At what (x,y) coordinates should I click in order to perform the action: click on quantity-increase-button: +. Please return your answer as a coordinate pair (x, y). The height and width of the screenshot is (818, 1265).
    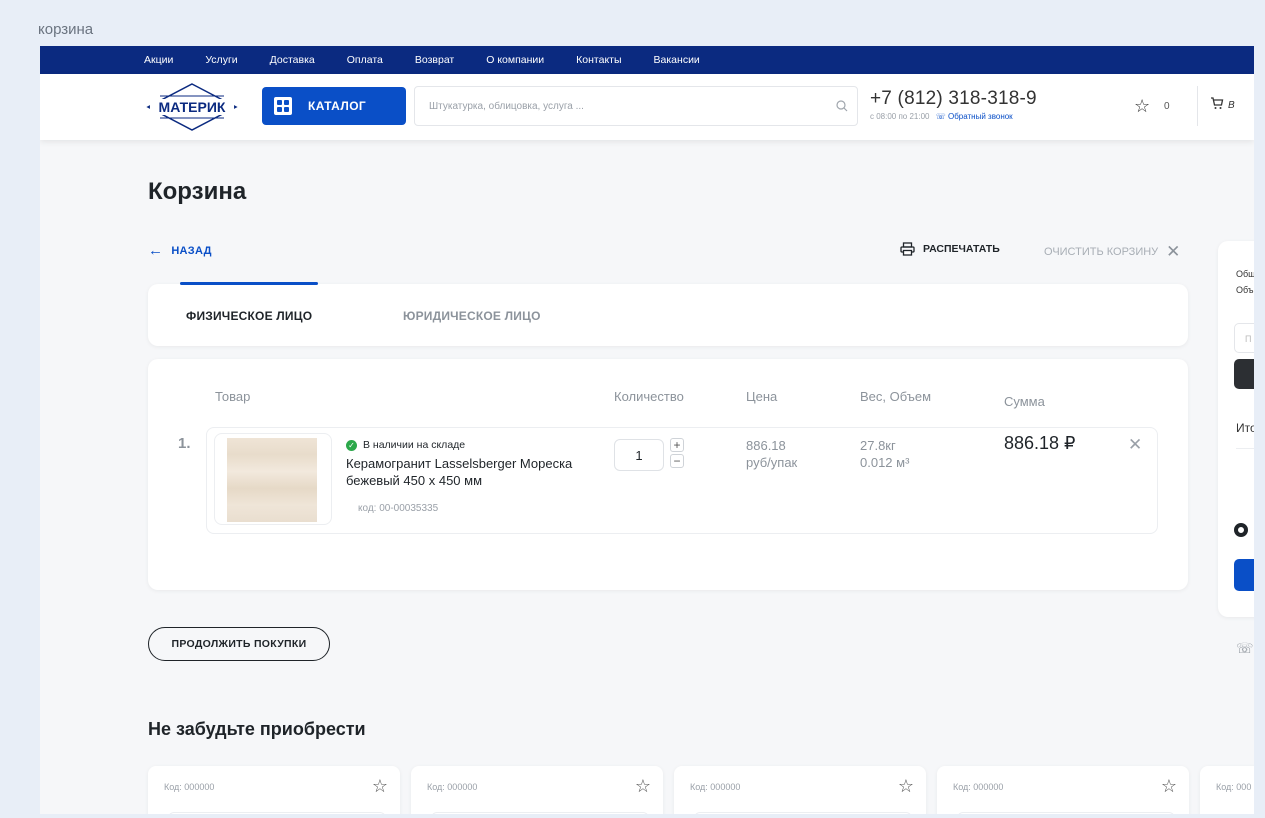
    Looking at the image, I should click on (677, 445).